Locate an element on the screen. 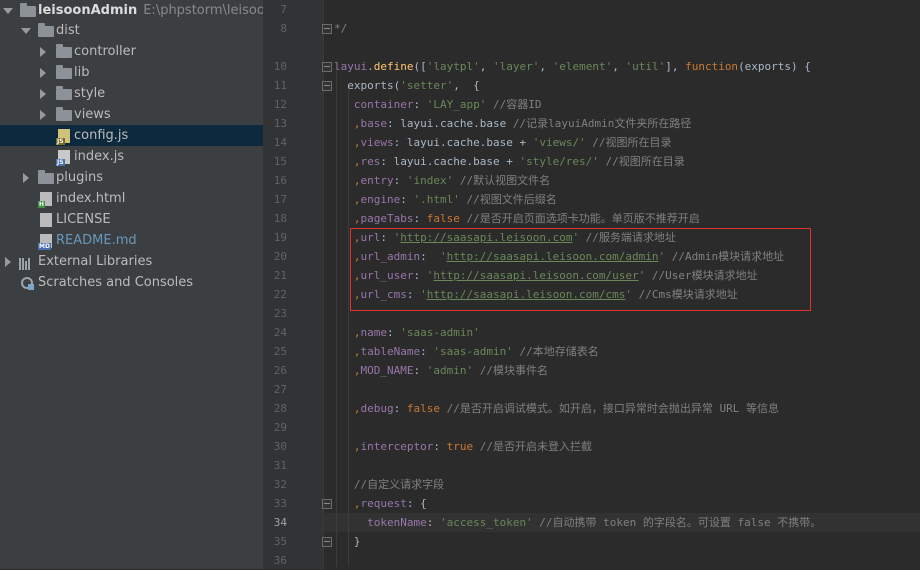 The image size is (920, 570). tree-item-readme: MD README.md is located at coordinates (131, 240).